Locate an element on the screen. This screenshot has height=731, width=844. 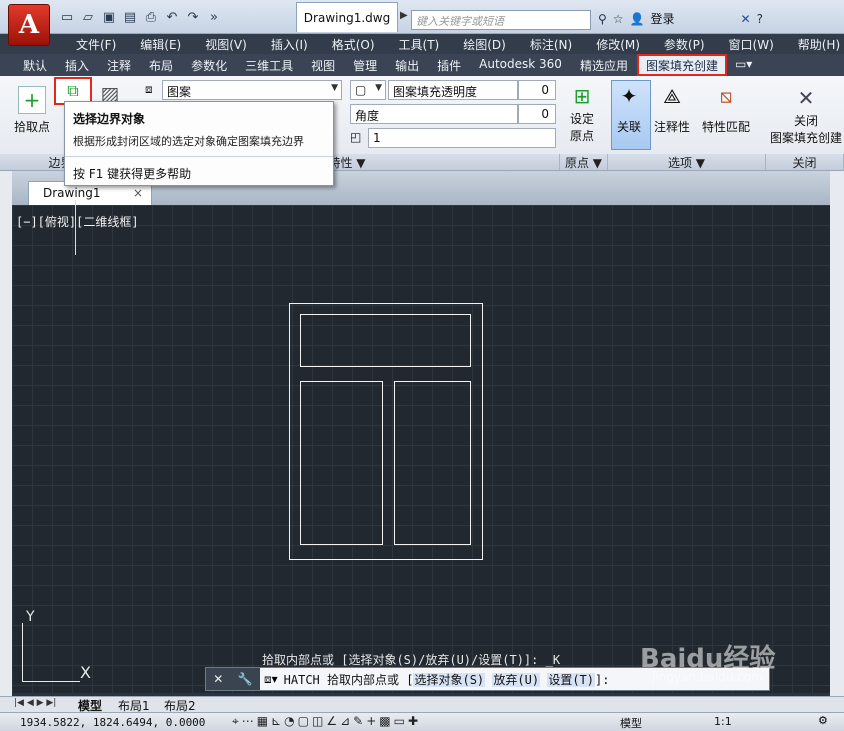
ortho-icon: ⊾ is located at coordinates (276, 721).